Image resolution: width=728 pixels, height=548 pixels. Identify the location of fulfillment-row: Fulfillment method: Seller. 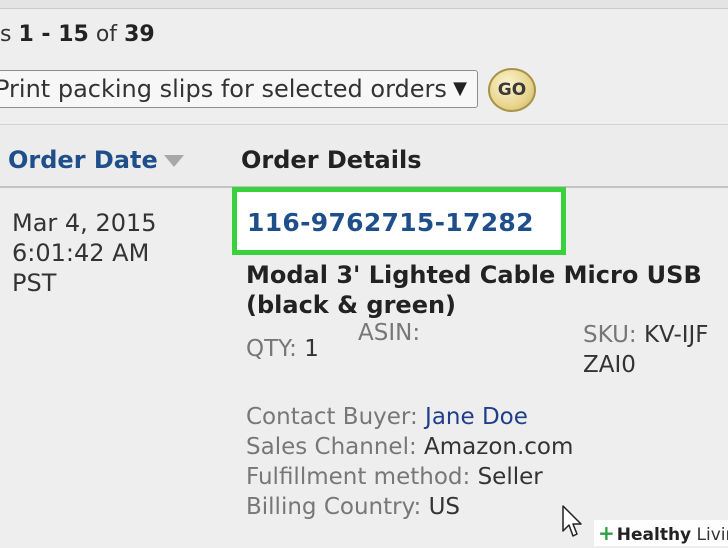
(394, 477).